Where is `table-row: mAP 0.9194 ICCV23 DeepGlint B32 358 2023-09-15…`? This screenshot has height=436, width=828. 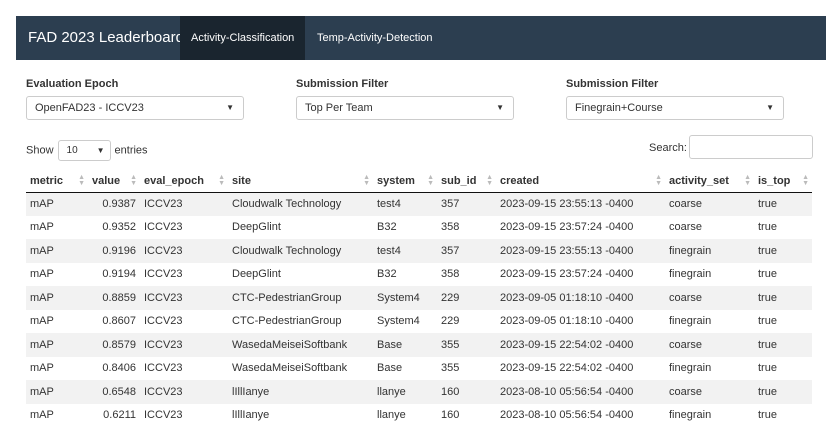
table-row: mAP 0.9194 ICCV23 DeepGlint B32 358 2023-09-15… is located at coordinates (419, 275).